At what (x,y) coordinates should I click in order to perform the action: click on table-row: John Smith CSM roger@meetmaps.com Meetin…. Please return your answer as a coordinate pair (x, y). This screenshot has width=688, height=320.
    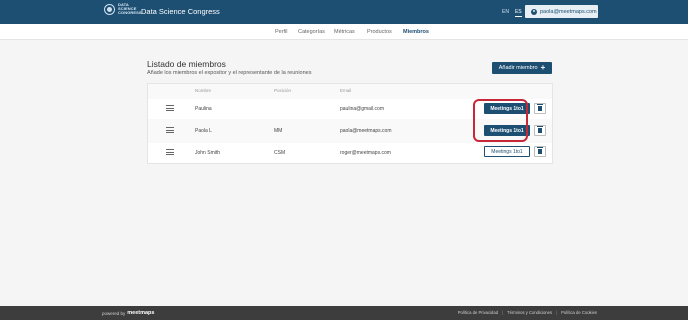
    Looking at the image, I should click on (350, 153).